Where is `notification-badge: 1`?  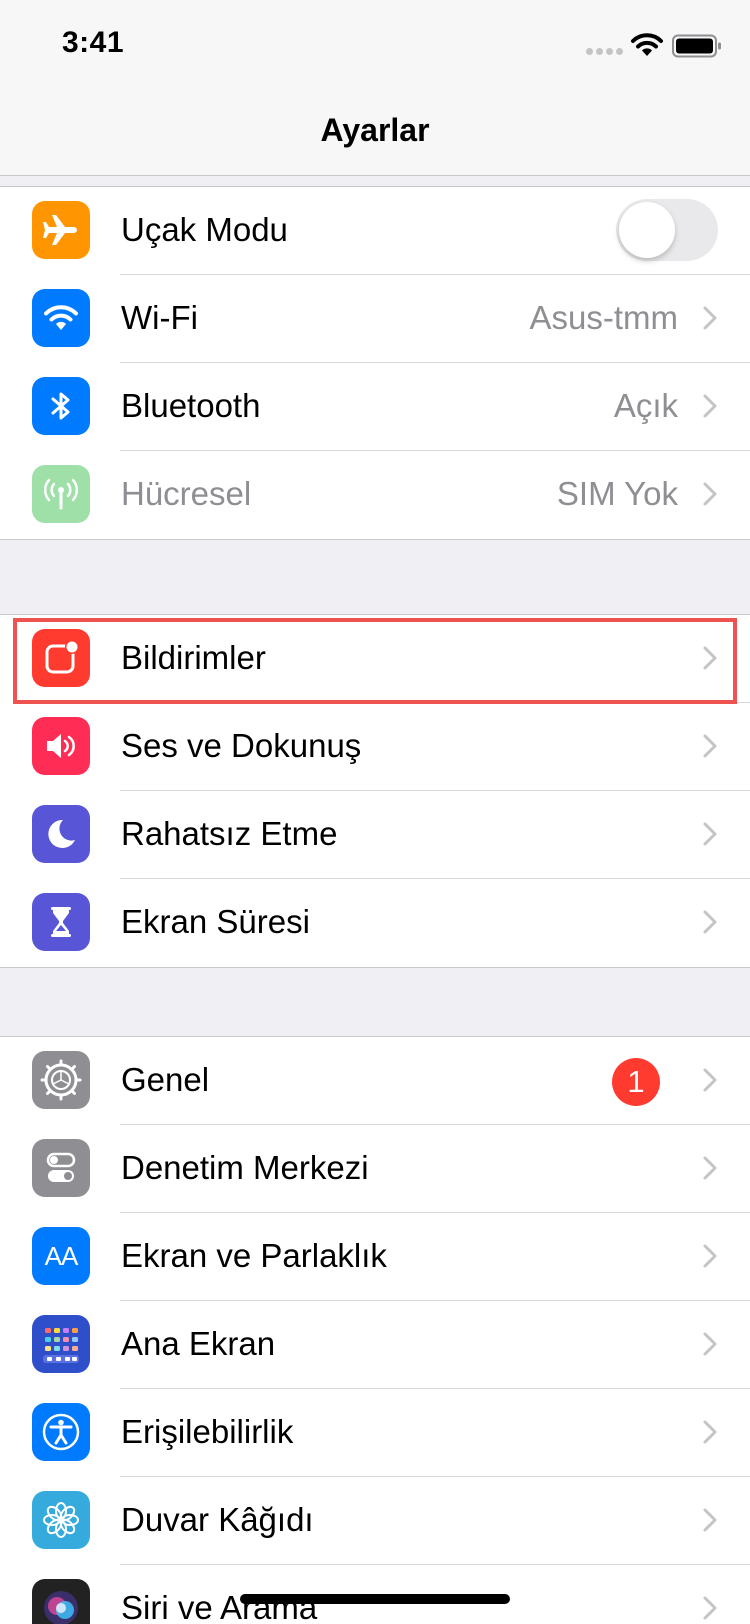
notification-badge: 1 is located at coordinates (636, 1082).